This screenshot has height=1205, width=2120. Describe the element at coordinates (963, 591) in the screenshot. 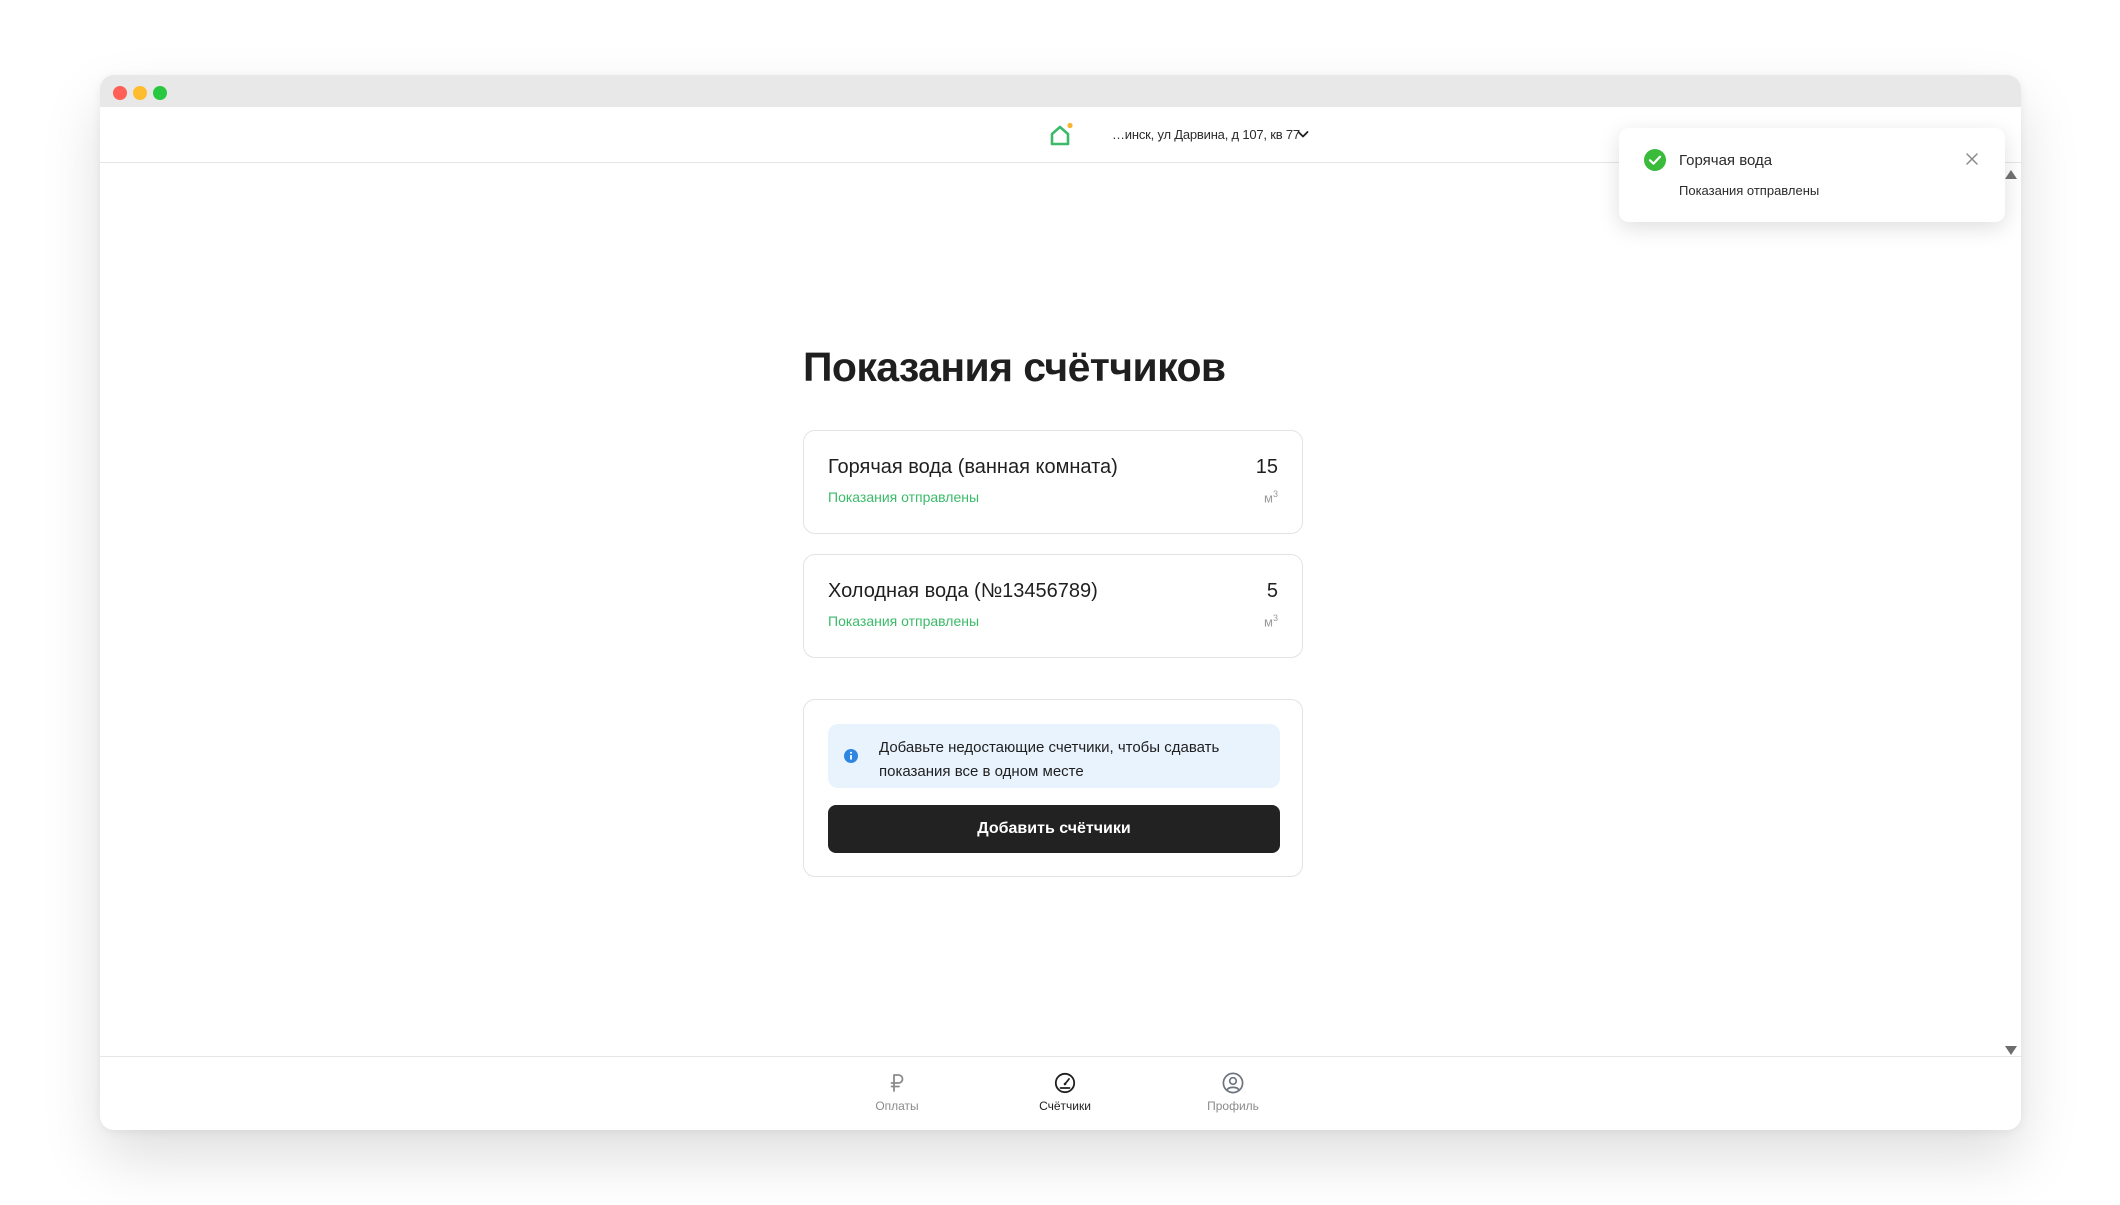

I see `meter-name: Холодная вода (№13456789)` at that location.